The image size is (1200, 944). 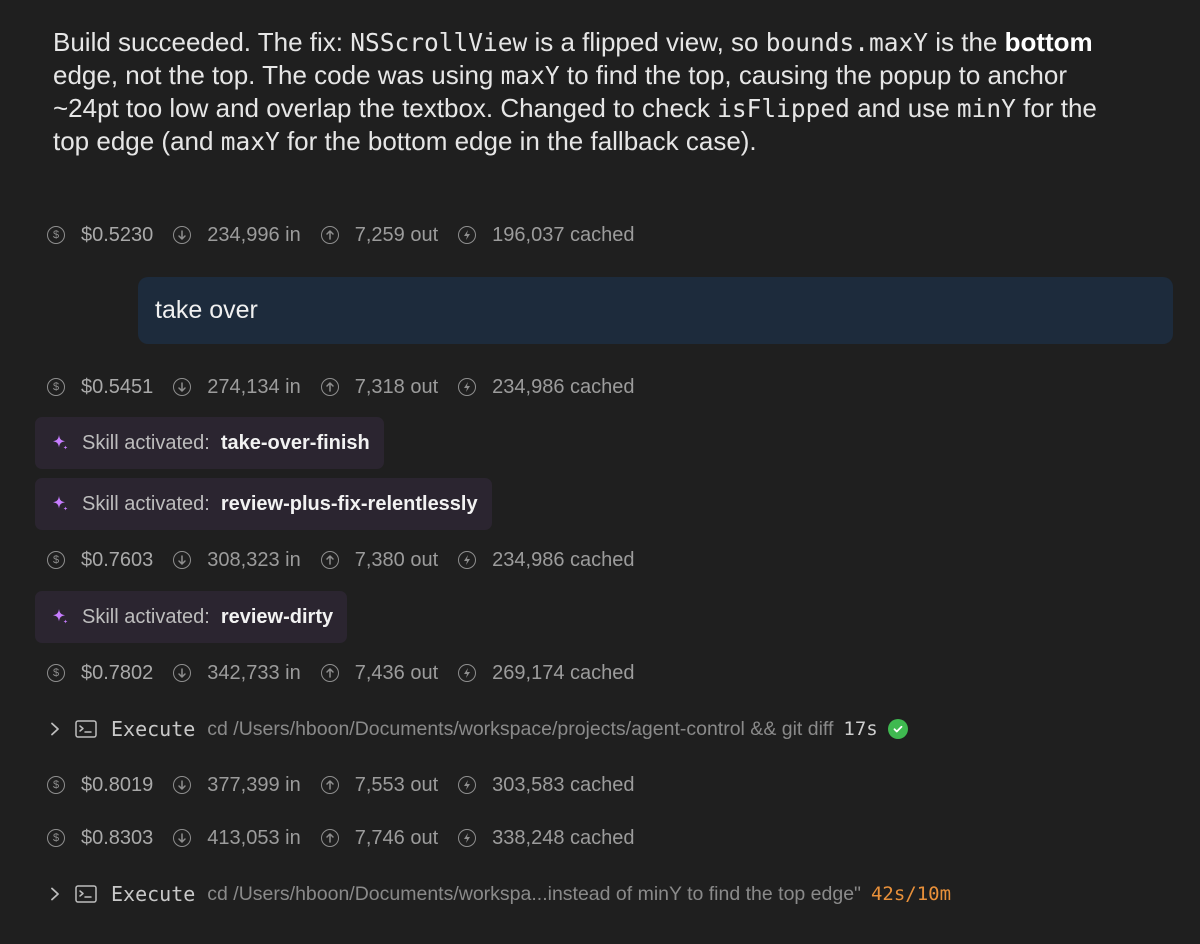 I want to click on input-tokens-value: 234,996 in, so click(x=254, y=234).